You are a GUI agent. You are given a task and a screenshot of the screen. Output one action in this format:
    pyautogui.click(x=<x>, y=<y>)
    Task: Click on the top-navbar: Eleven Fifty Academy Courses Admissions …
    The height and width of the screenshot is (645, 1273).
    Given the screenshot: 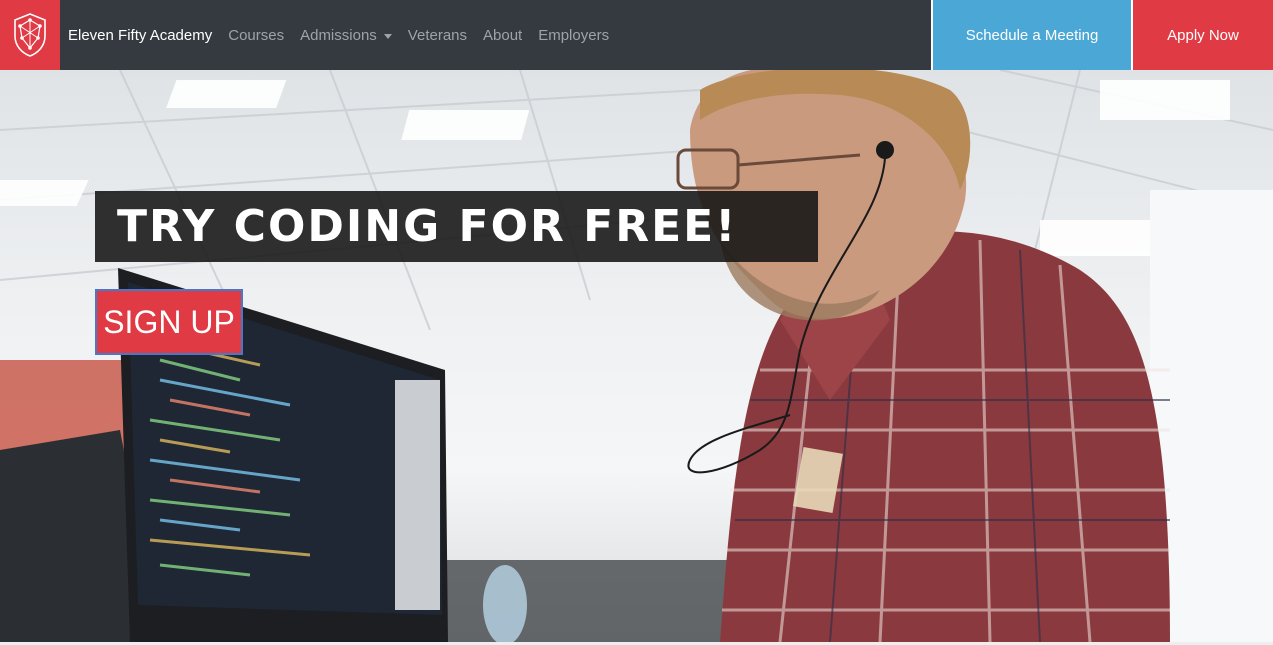 What is the action you would take?
    pyautogui.click(x=636, y=35)
    